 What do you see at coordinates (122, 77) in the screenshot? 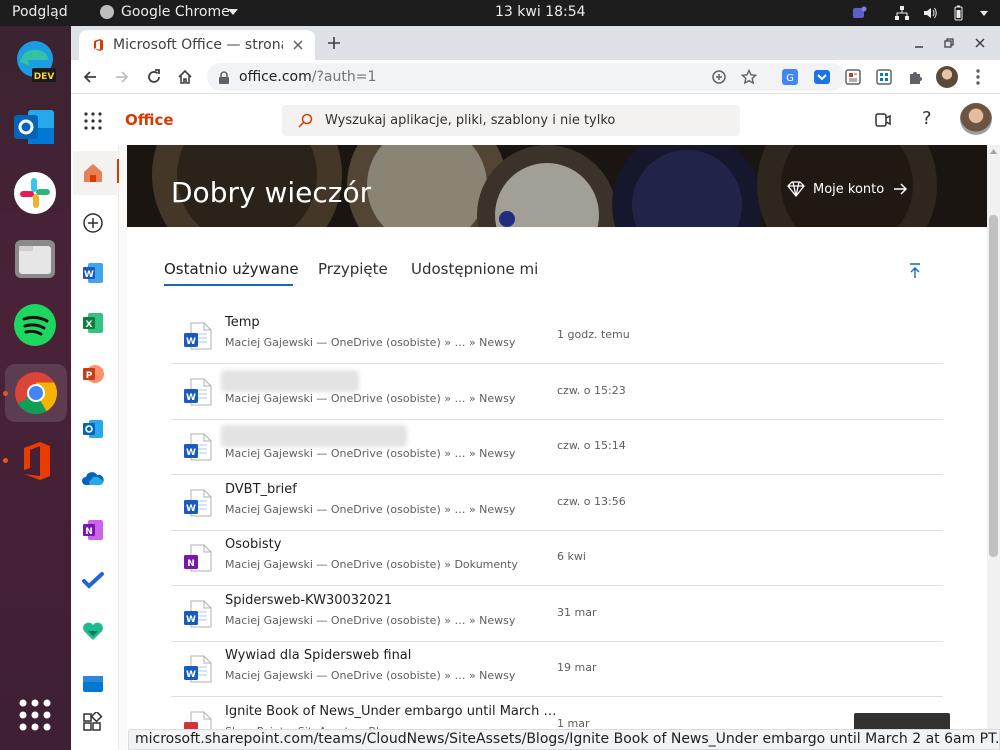
I see `forward-icon` at bounding box center [122, 77].